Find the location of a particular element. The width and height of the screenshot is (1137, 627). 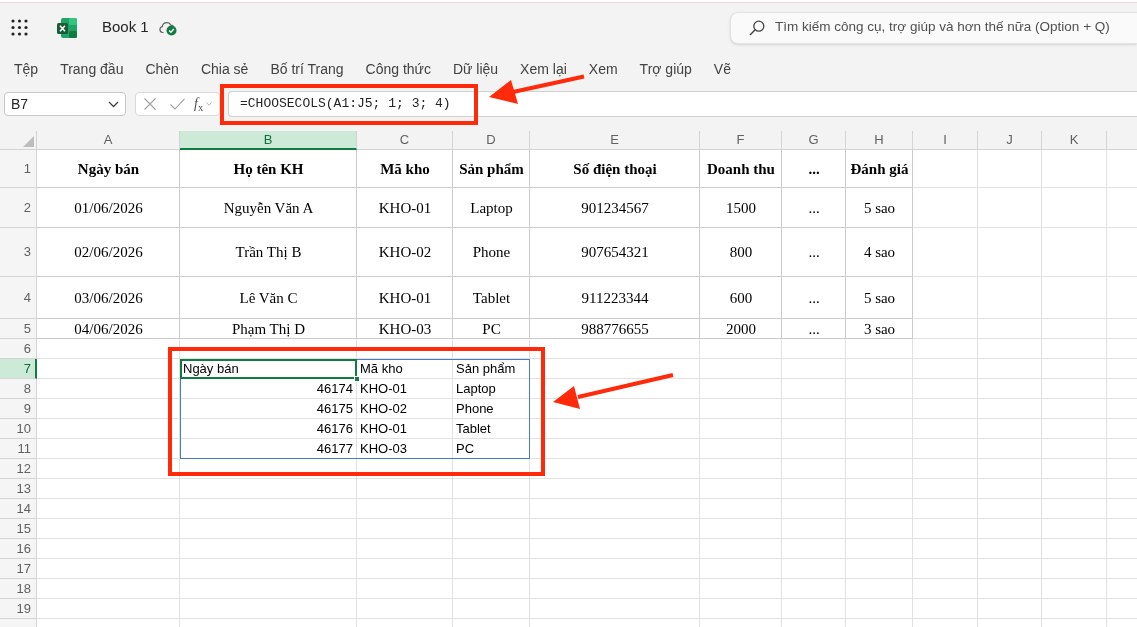

row-header: 16 is located at coordinates (18, 549).